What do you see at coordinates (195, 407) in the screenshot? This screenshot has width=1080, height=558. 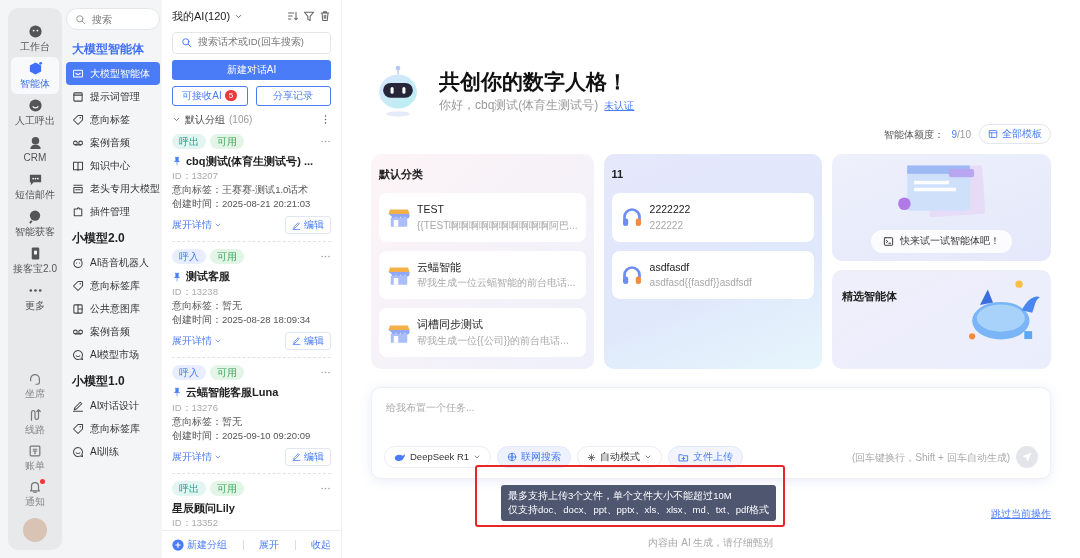 I see `id-text: ID：13276` at bounding box center [195, 407].